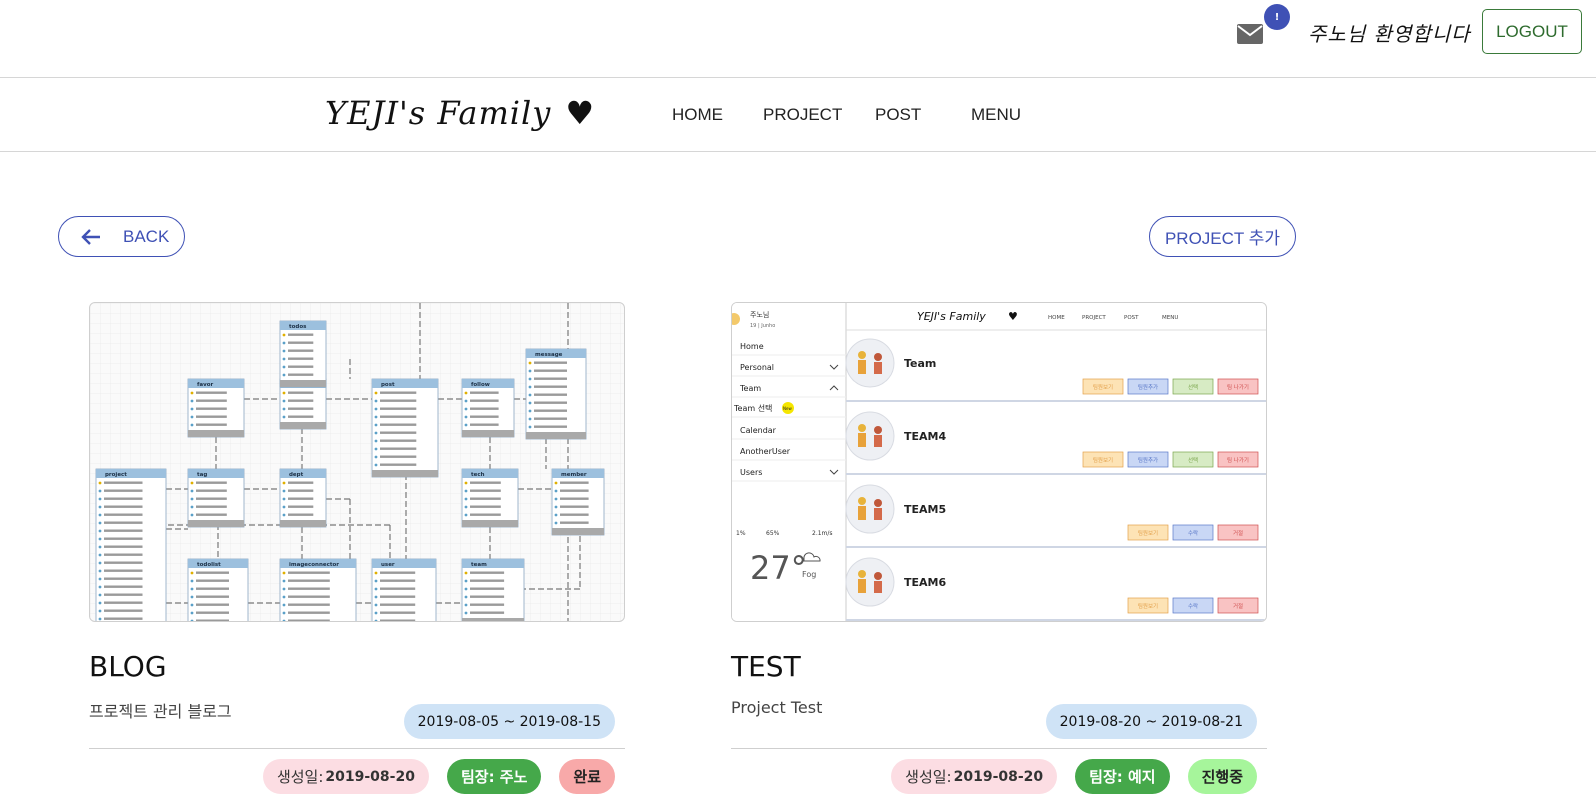  What do you see at coordinates (202, 475) in the screenshot?
I see `erd-table-name: tag` at bounding box center [202, 475].